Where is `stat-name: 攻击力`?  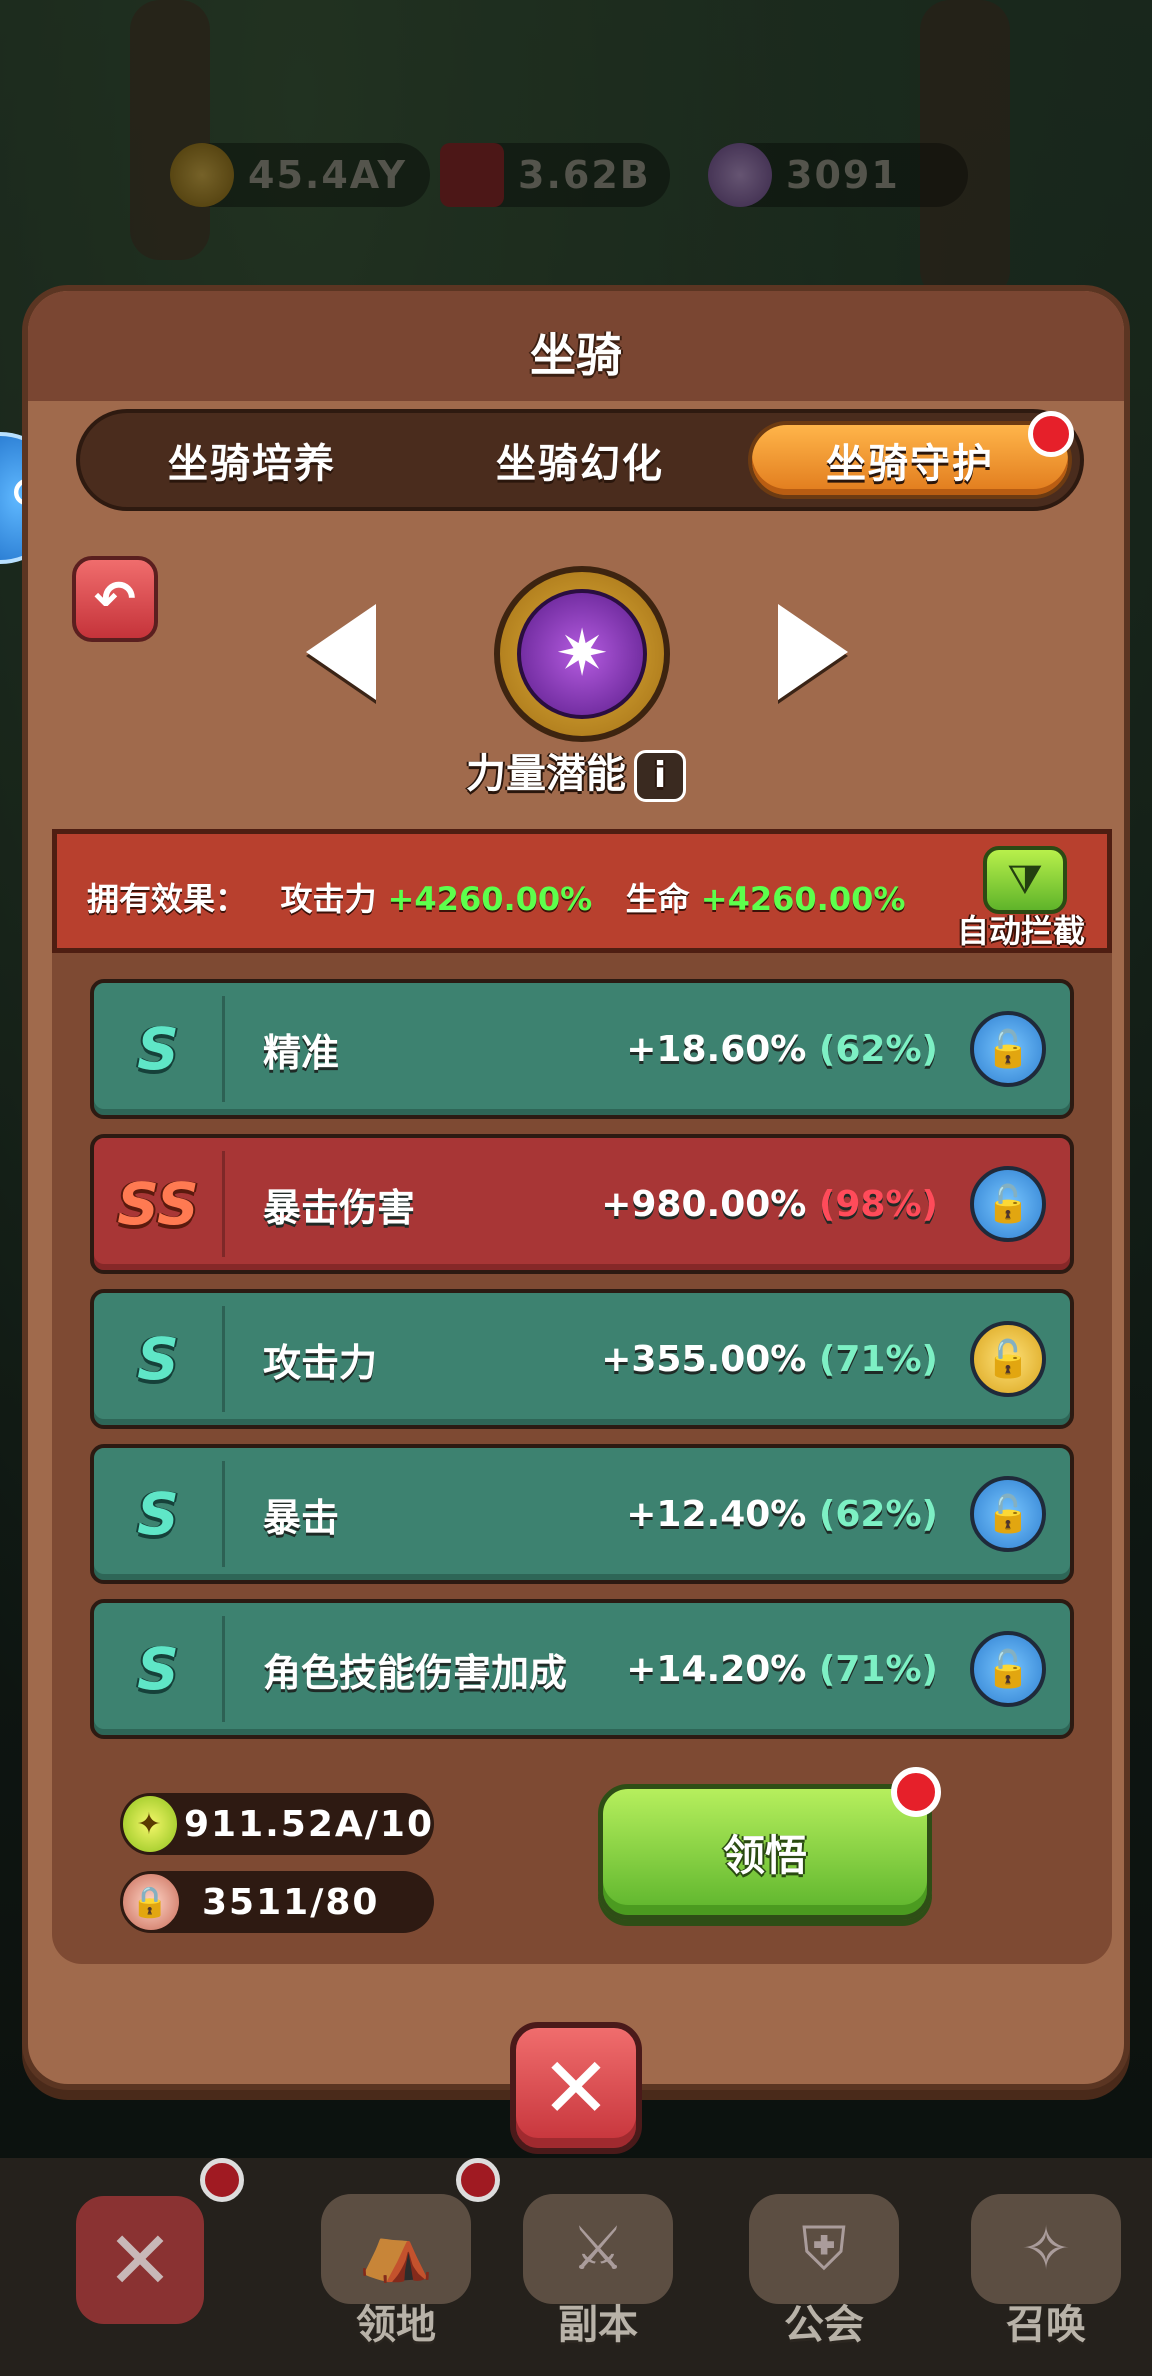
stat-name: 攻击力 is located at coordinates (320, 1362).